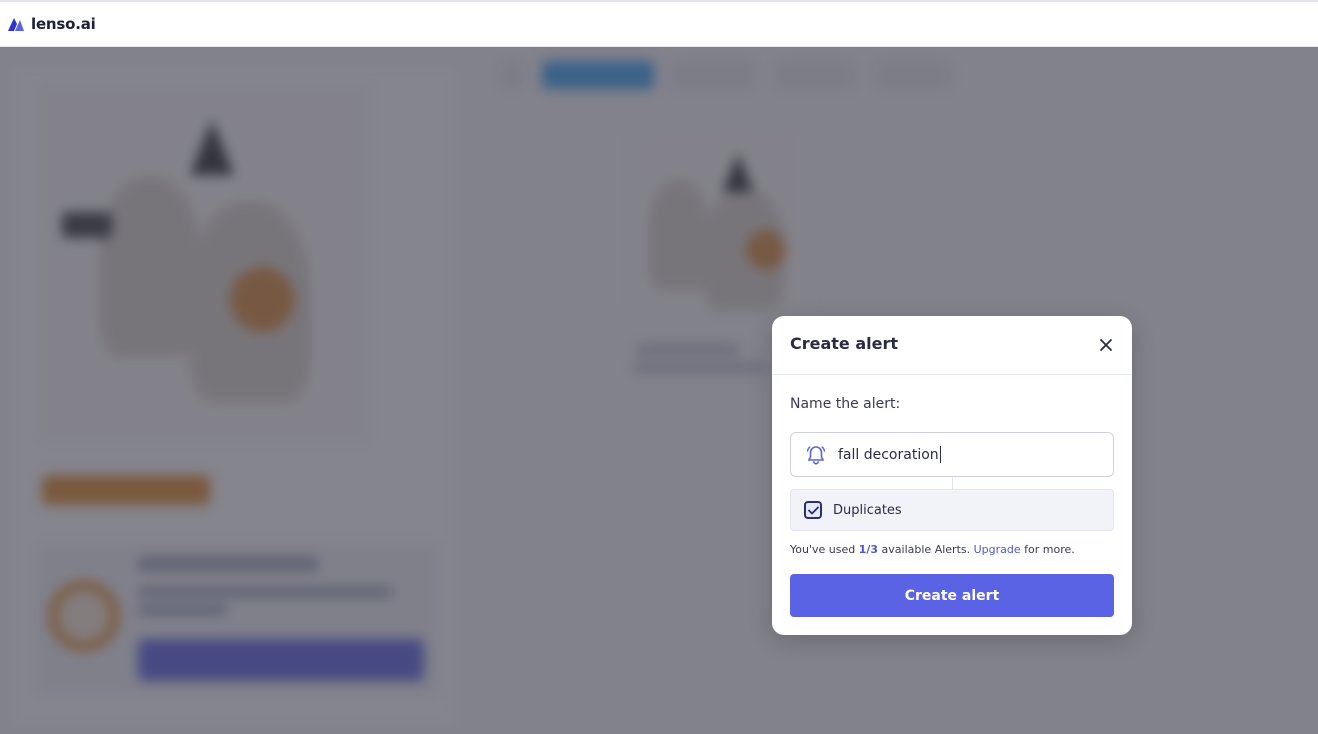 This screenshot has height=734, width=1318. I want to click on logo-text: lenso.ai, so click(63, 24).